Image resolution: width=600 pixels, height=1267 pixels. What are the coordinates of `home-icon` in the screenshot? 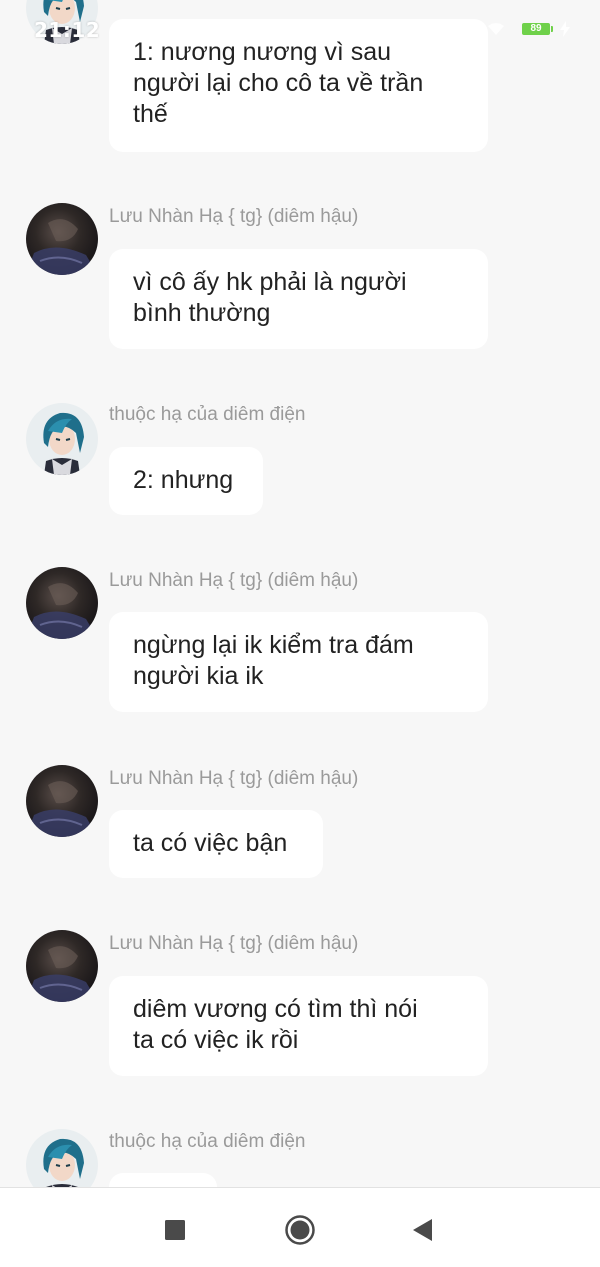 It's located at (300, 1230).